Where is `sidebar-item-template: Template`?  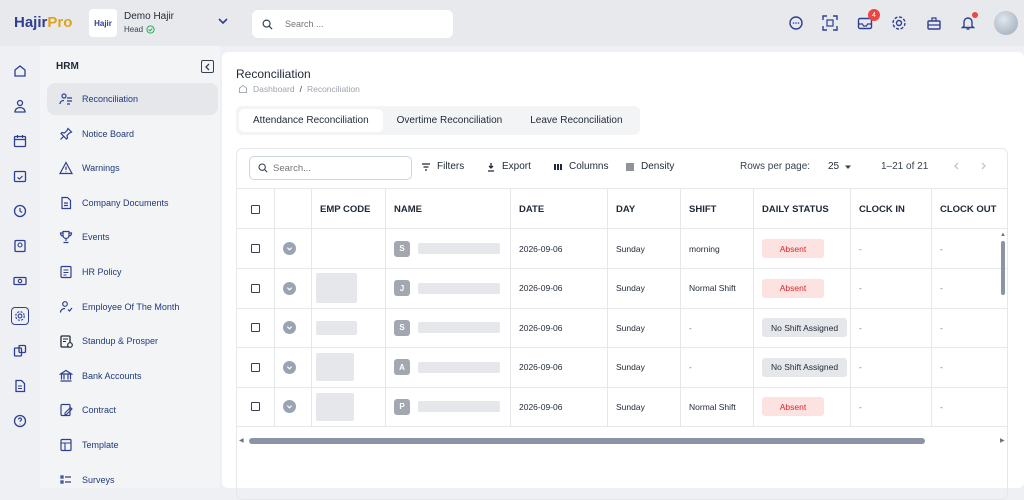 sidebar-item-template: Template is located at coordinates (132, 445).